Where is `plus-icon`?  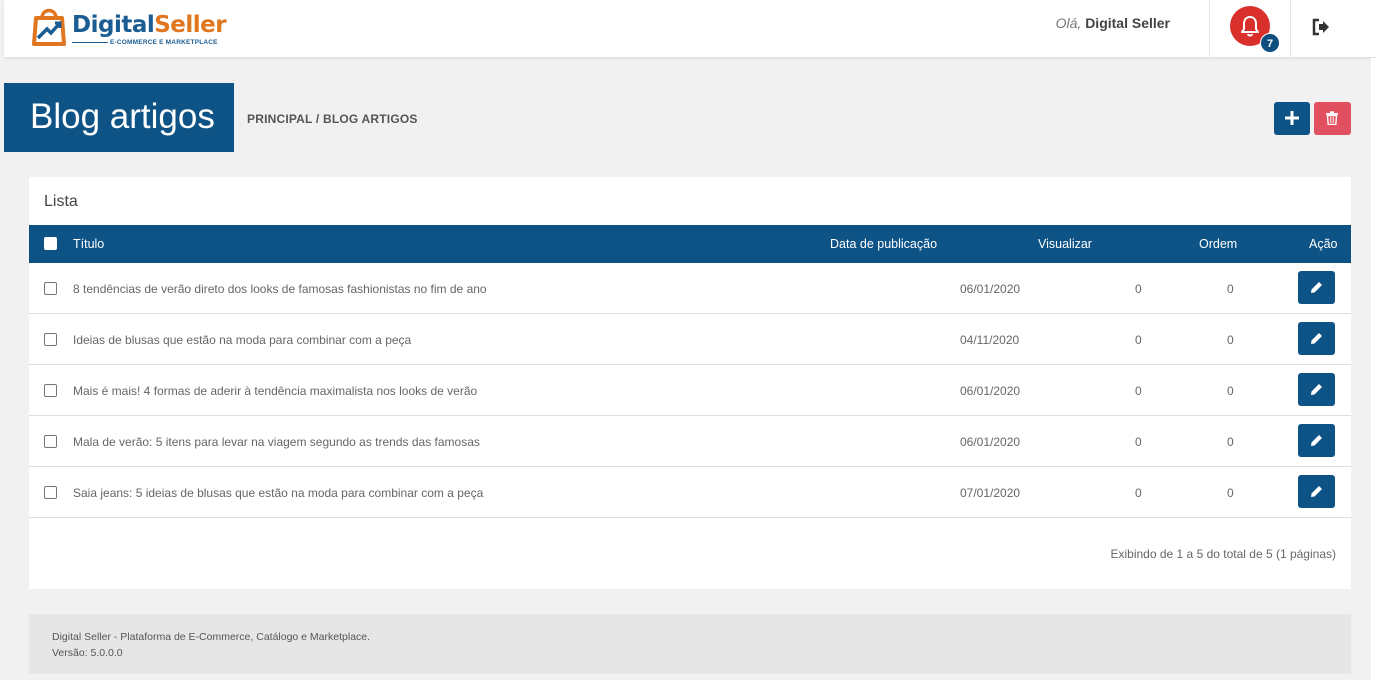
plus-icon is located at coordinates (1292, 118).